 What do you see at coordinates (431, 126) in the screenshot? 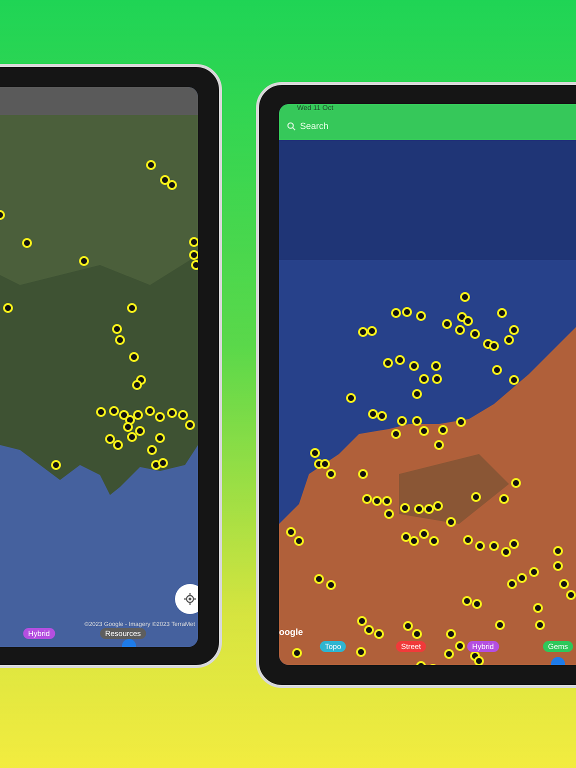
I see `search-field: Search` at bounding box center [431, 126].